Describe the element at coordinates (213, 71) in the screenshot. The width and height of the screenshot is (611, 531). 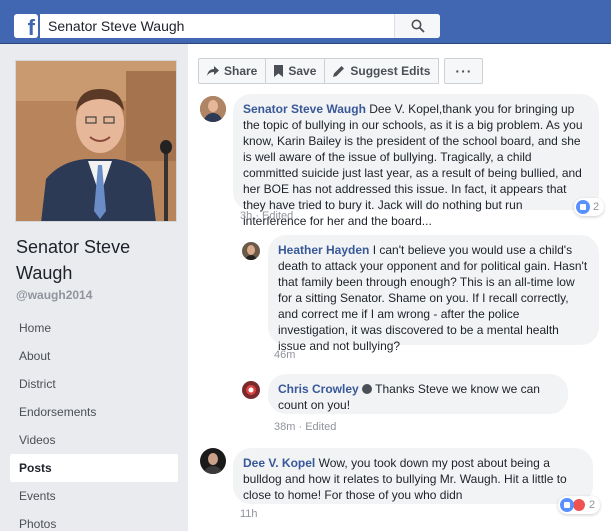
I see `share-arrow-icon` at that location.